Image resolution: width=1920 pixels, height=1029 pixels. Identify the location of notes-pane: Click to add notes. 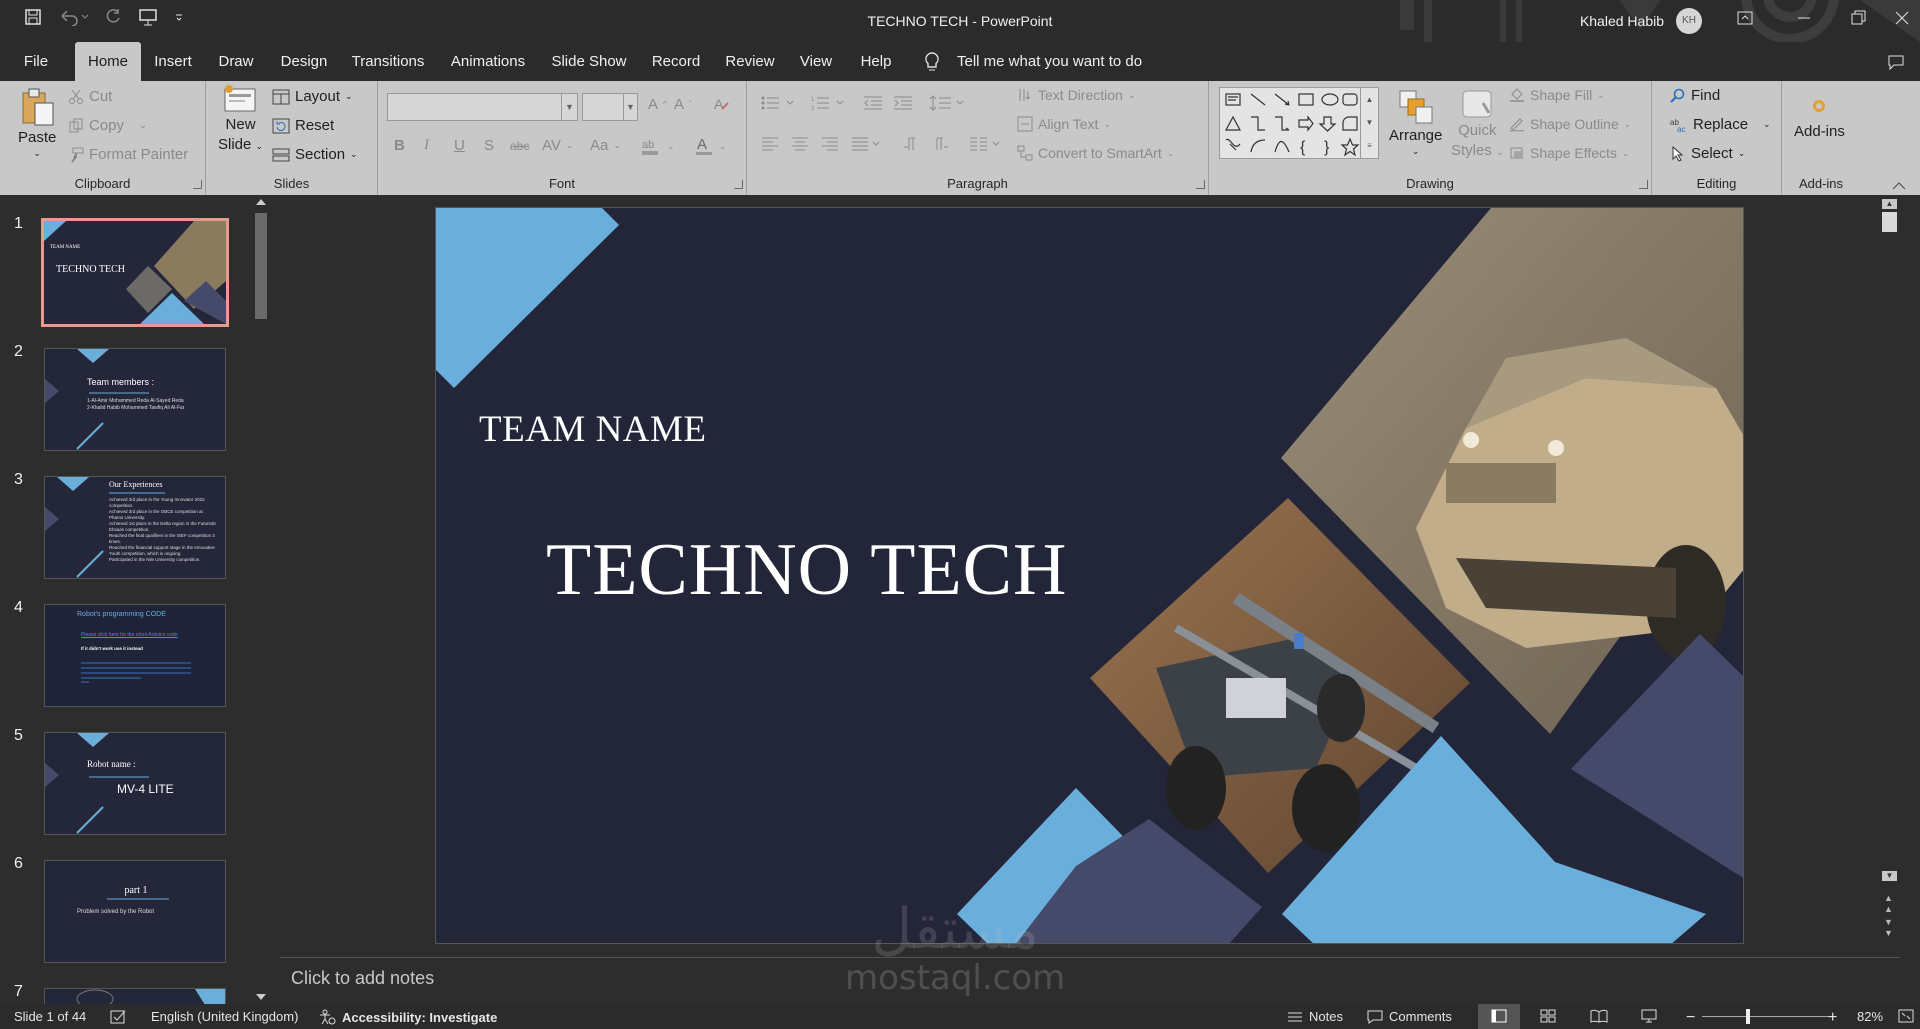
(1090, 980).